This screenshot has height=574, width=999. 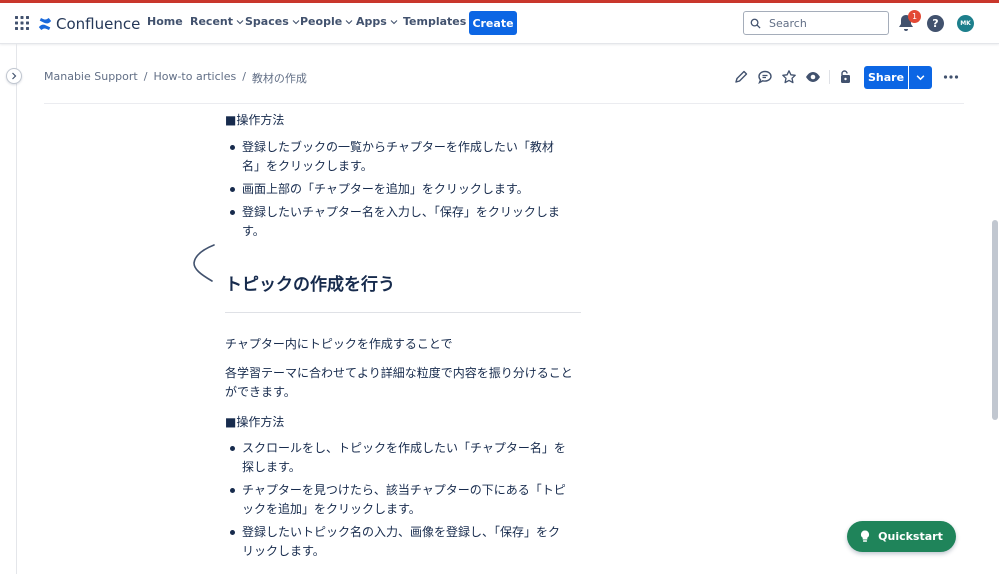 I want to click on search-box, so click(x=816, y=23).